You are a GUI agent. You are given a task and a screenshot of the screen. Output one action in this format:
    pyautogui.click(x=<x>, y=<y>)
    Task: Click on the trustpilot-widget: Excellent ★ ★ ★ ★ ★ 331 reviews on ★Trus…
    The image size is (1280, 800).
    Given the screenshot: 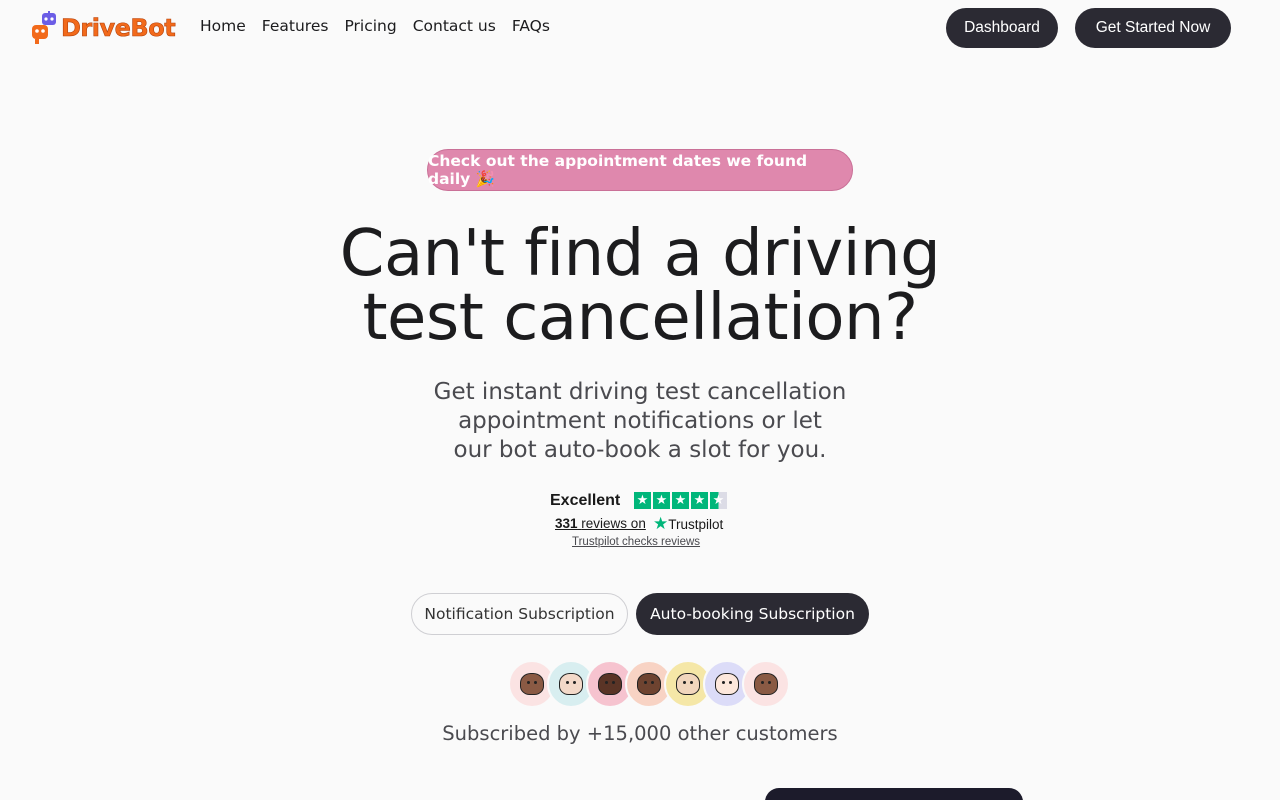 What is the action you would take?
    pyautogui.click(x=640, y=522)
    